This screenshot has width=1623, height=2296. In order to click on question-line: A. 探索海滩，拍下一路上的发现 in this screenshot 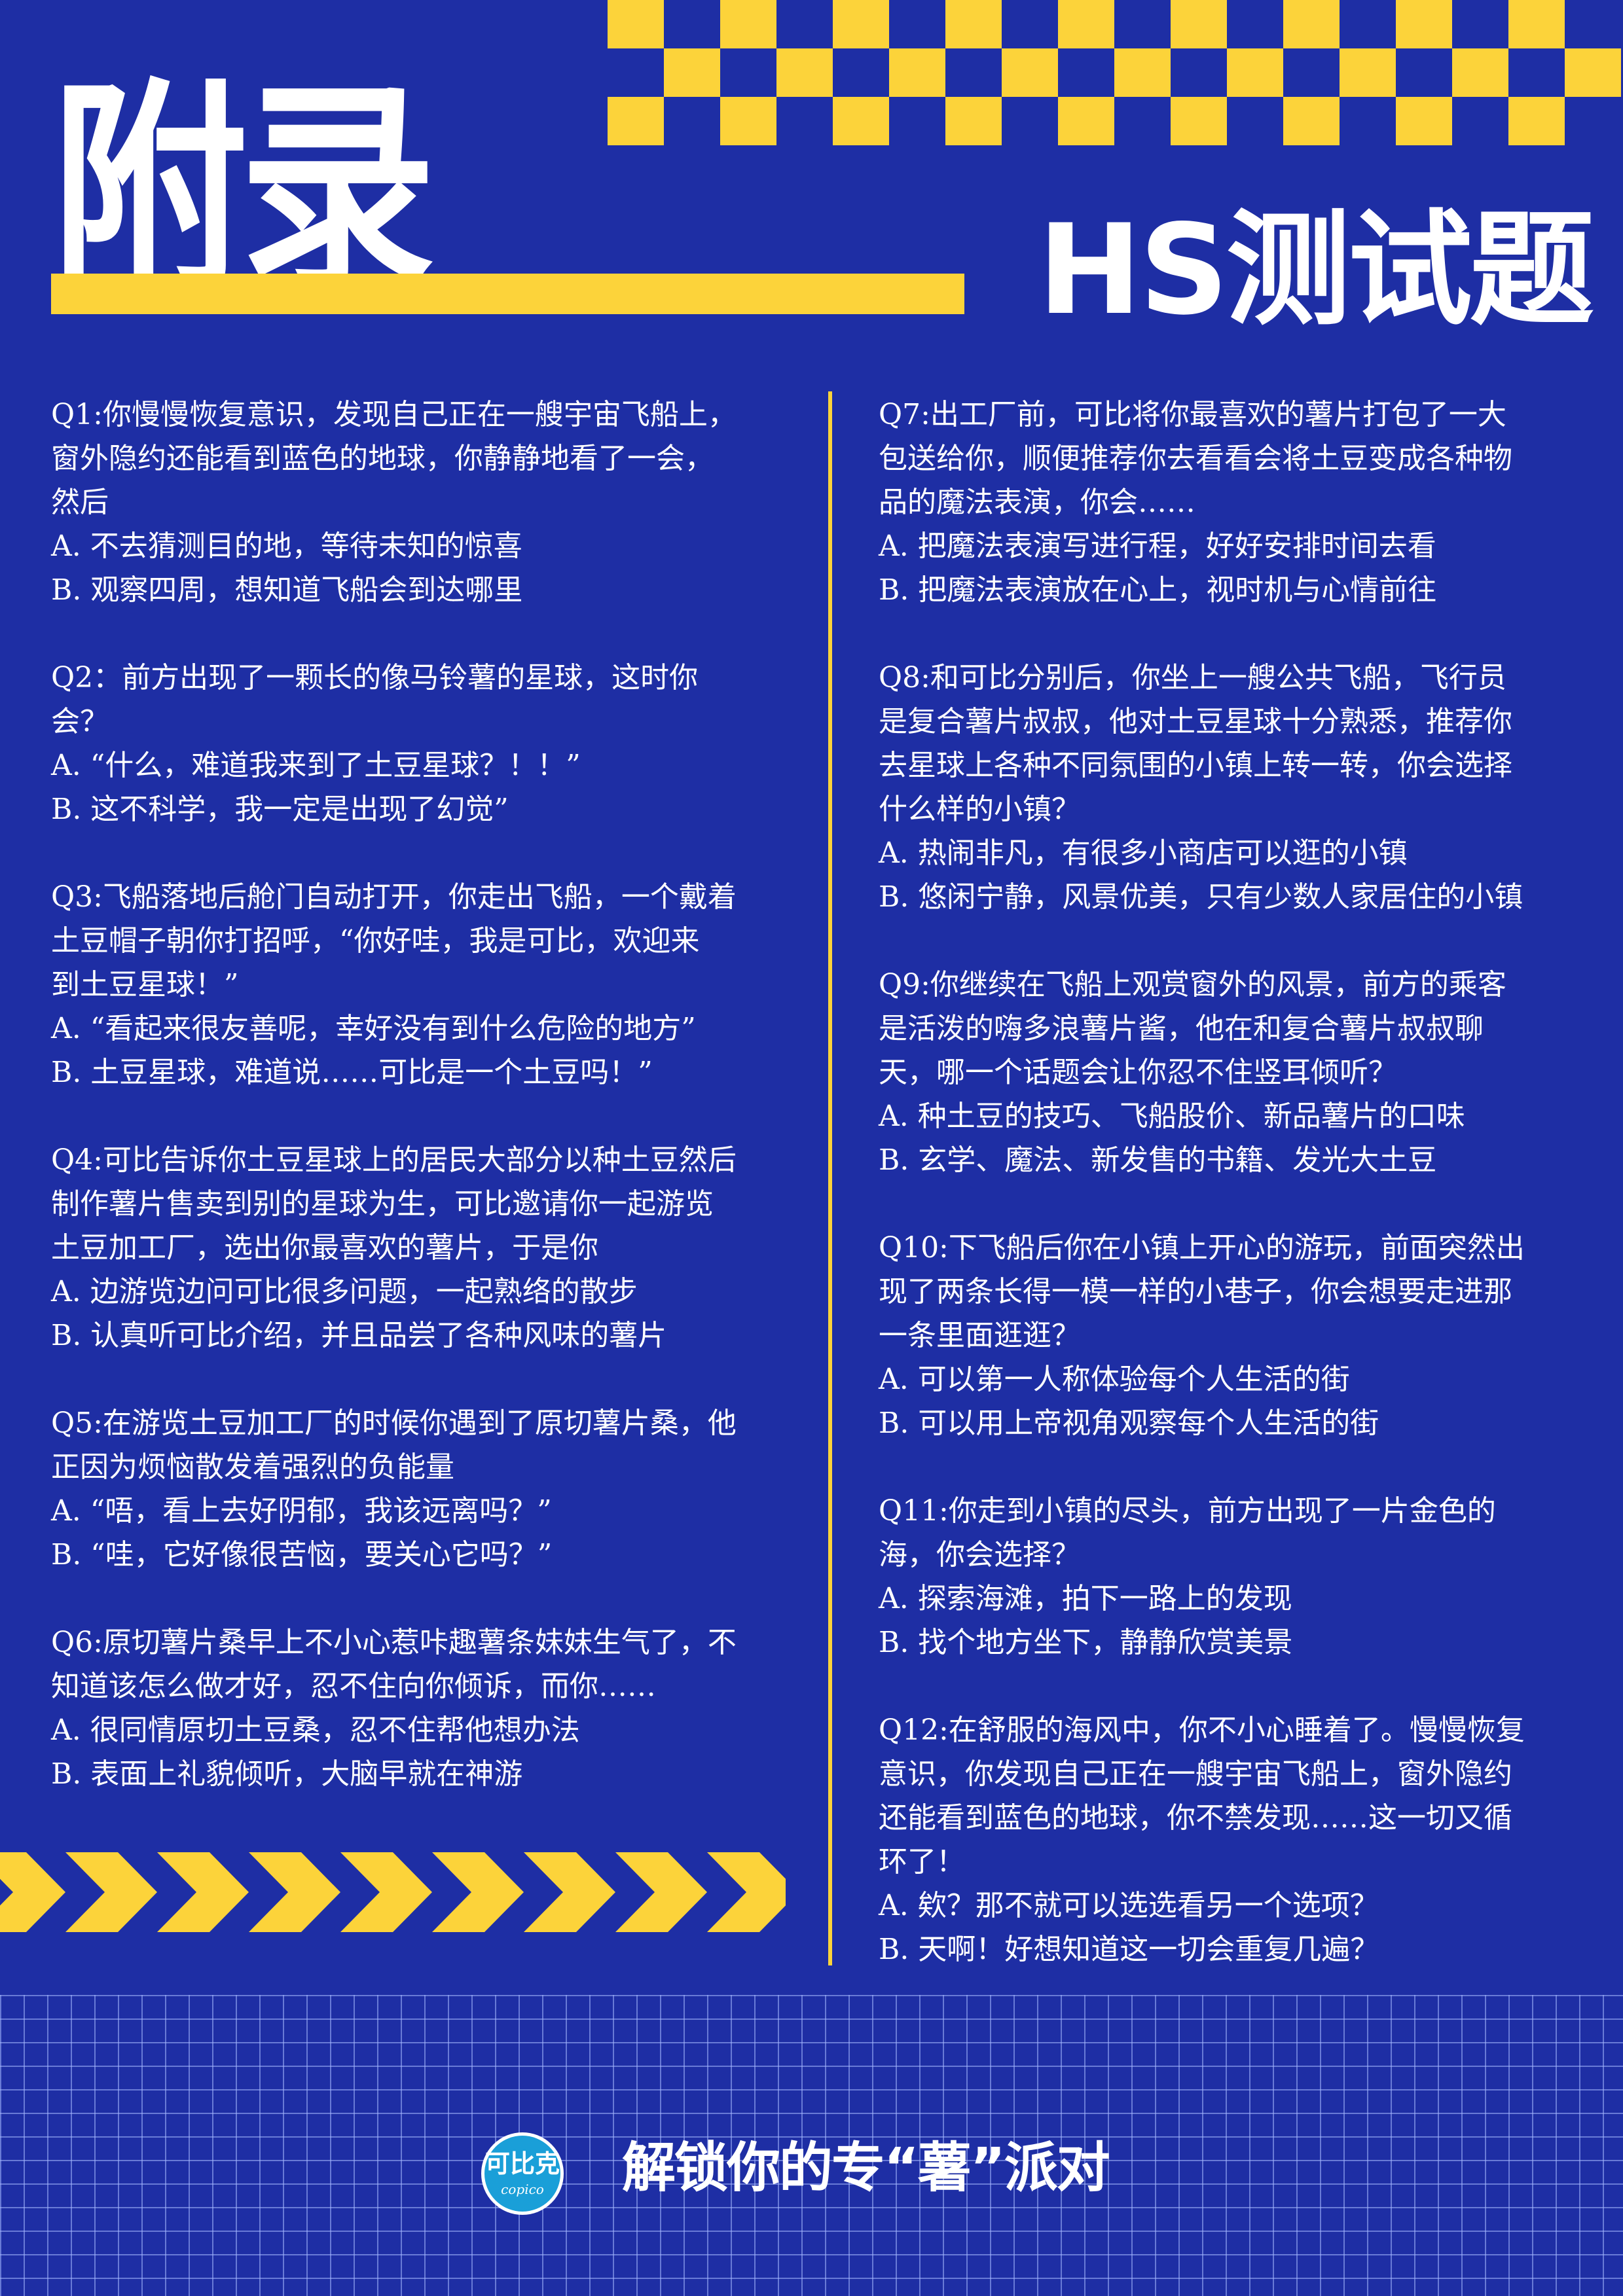, I will do `click(1085, 1598)`.